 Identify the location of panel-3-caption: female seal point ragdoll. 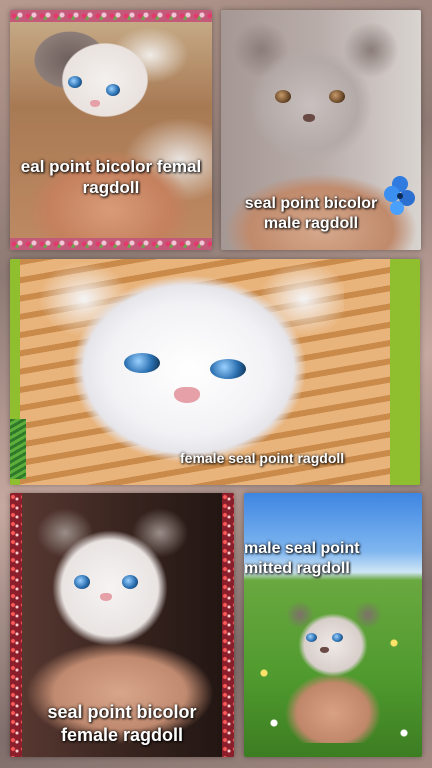
(262, 458).